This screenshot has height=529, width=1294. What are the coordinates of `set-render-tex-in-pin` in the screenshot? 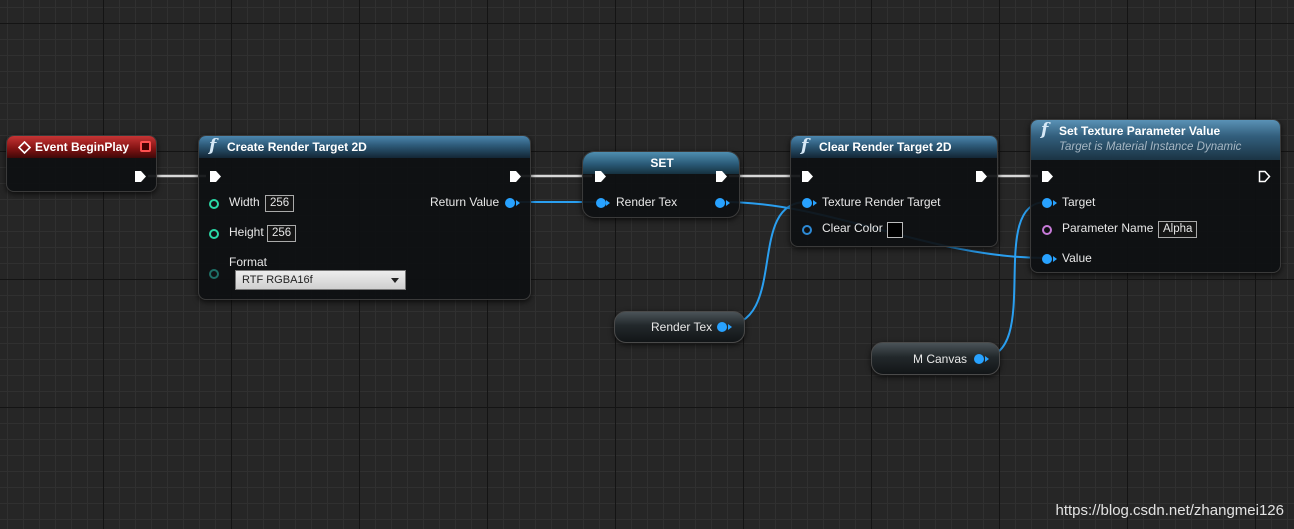 It's located at (601, 203).